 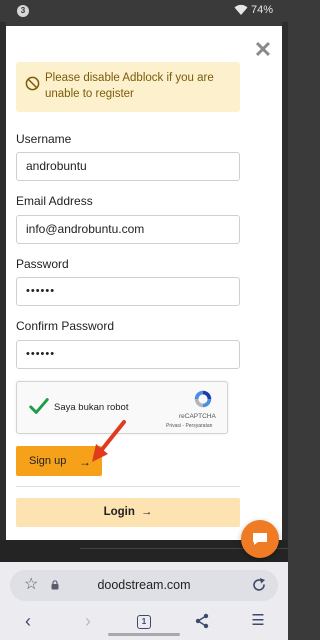 What do you see at coordinates (146, 512) in the screenshot?
I see `arrow-right-icon: →` at bounding box center [146, 512].